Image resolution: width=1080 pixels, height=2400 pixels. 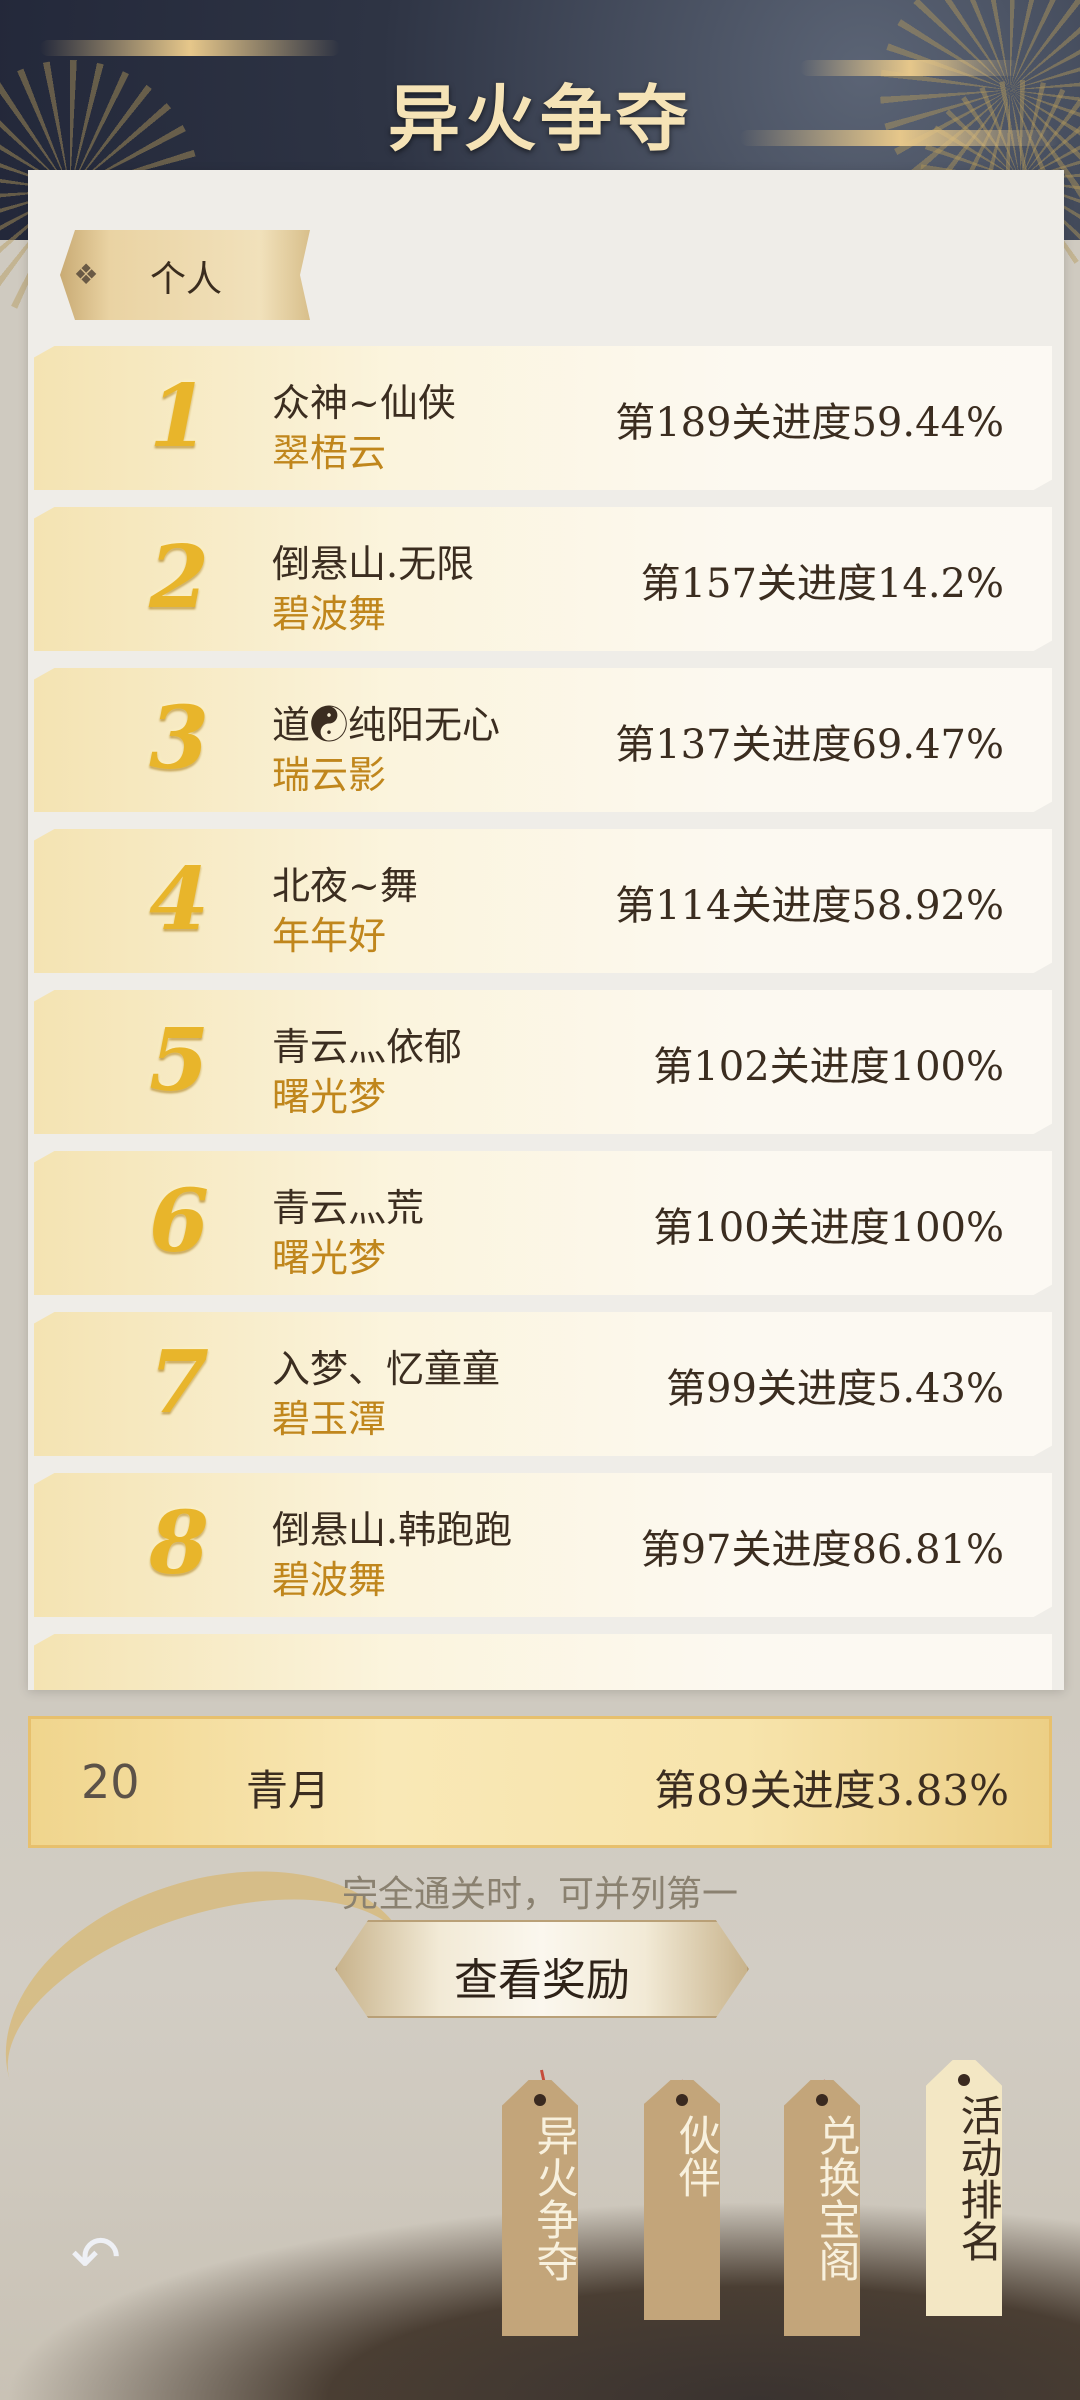 I want to click on rank-number: 6, so click(x=179, y=1221).